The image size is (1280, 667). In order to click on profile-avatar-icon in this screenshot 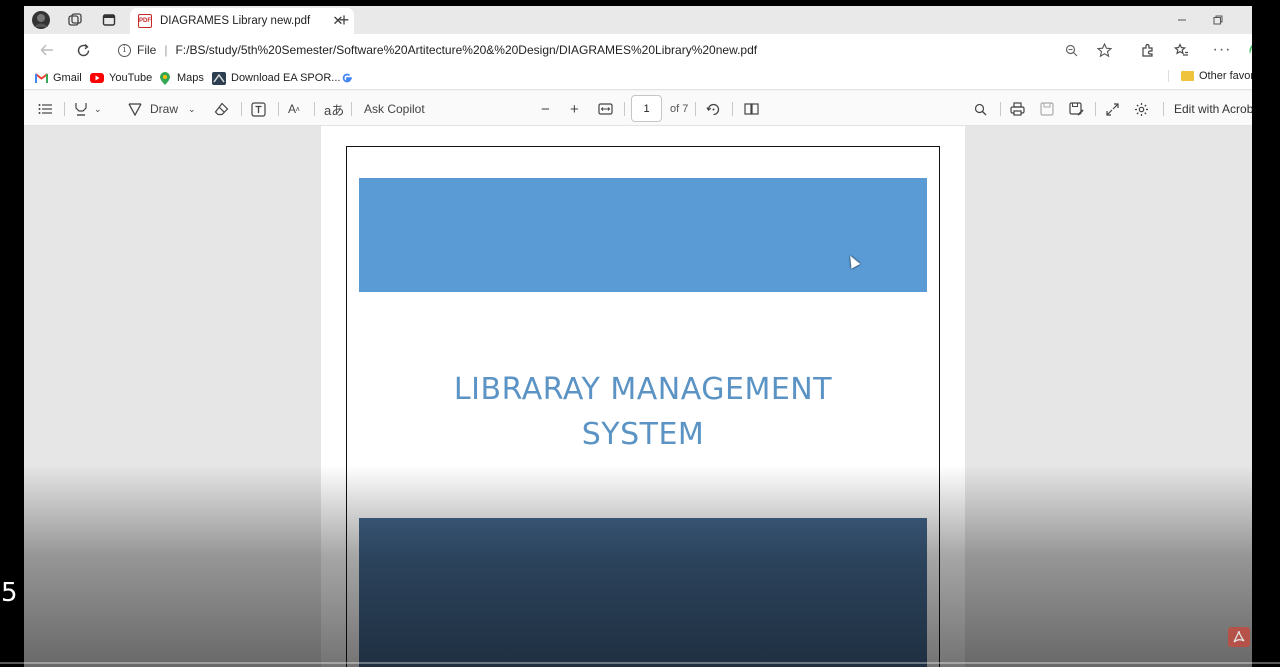, I will do `click(41, 20)`.